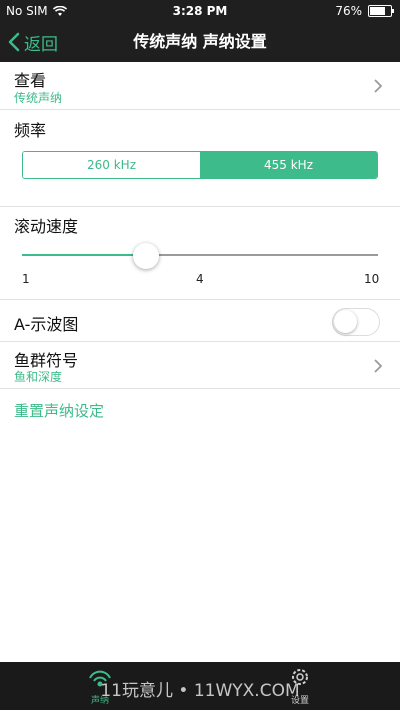 This screenshot has width=400, height=710. What do you see at coordinates (378, 11) in the screenshot?
I see `battery-fill` at bounding box center [378, 11].